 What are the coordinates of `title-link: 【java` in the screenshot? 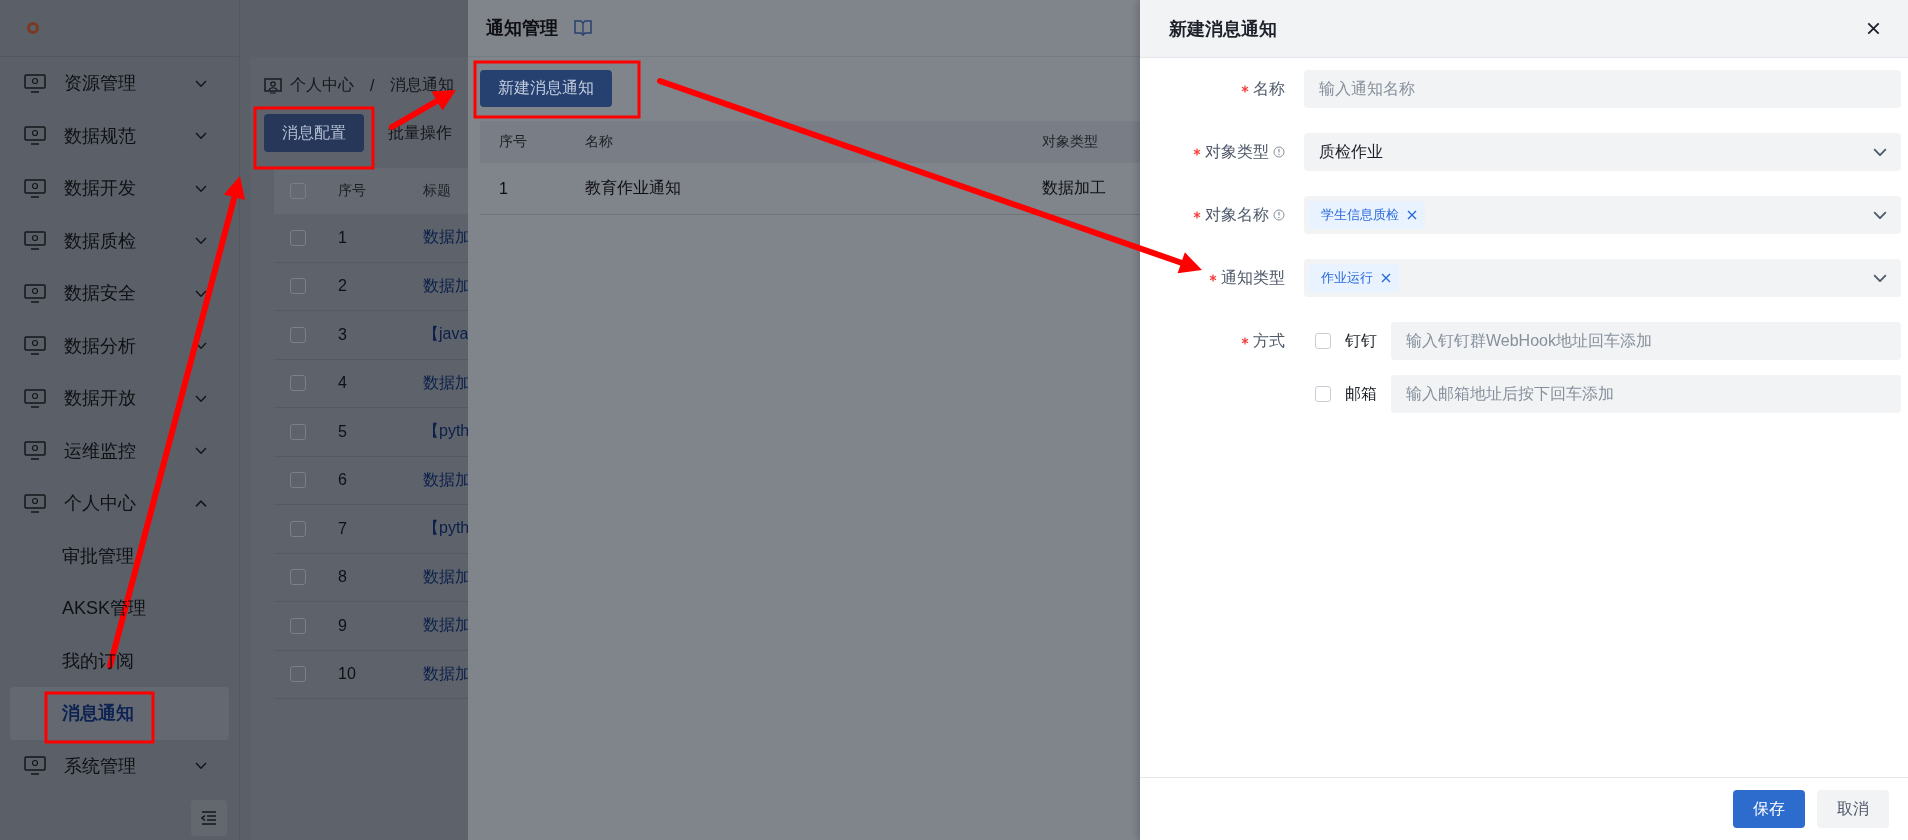 It's located at (445, 335).